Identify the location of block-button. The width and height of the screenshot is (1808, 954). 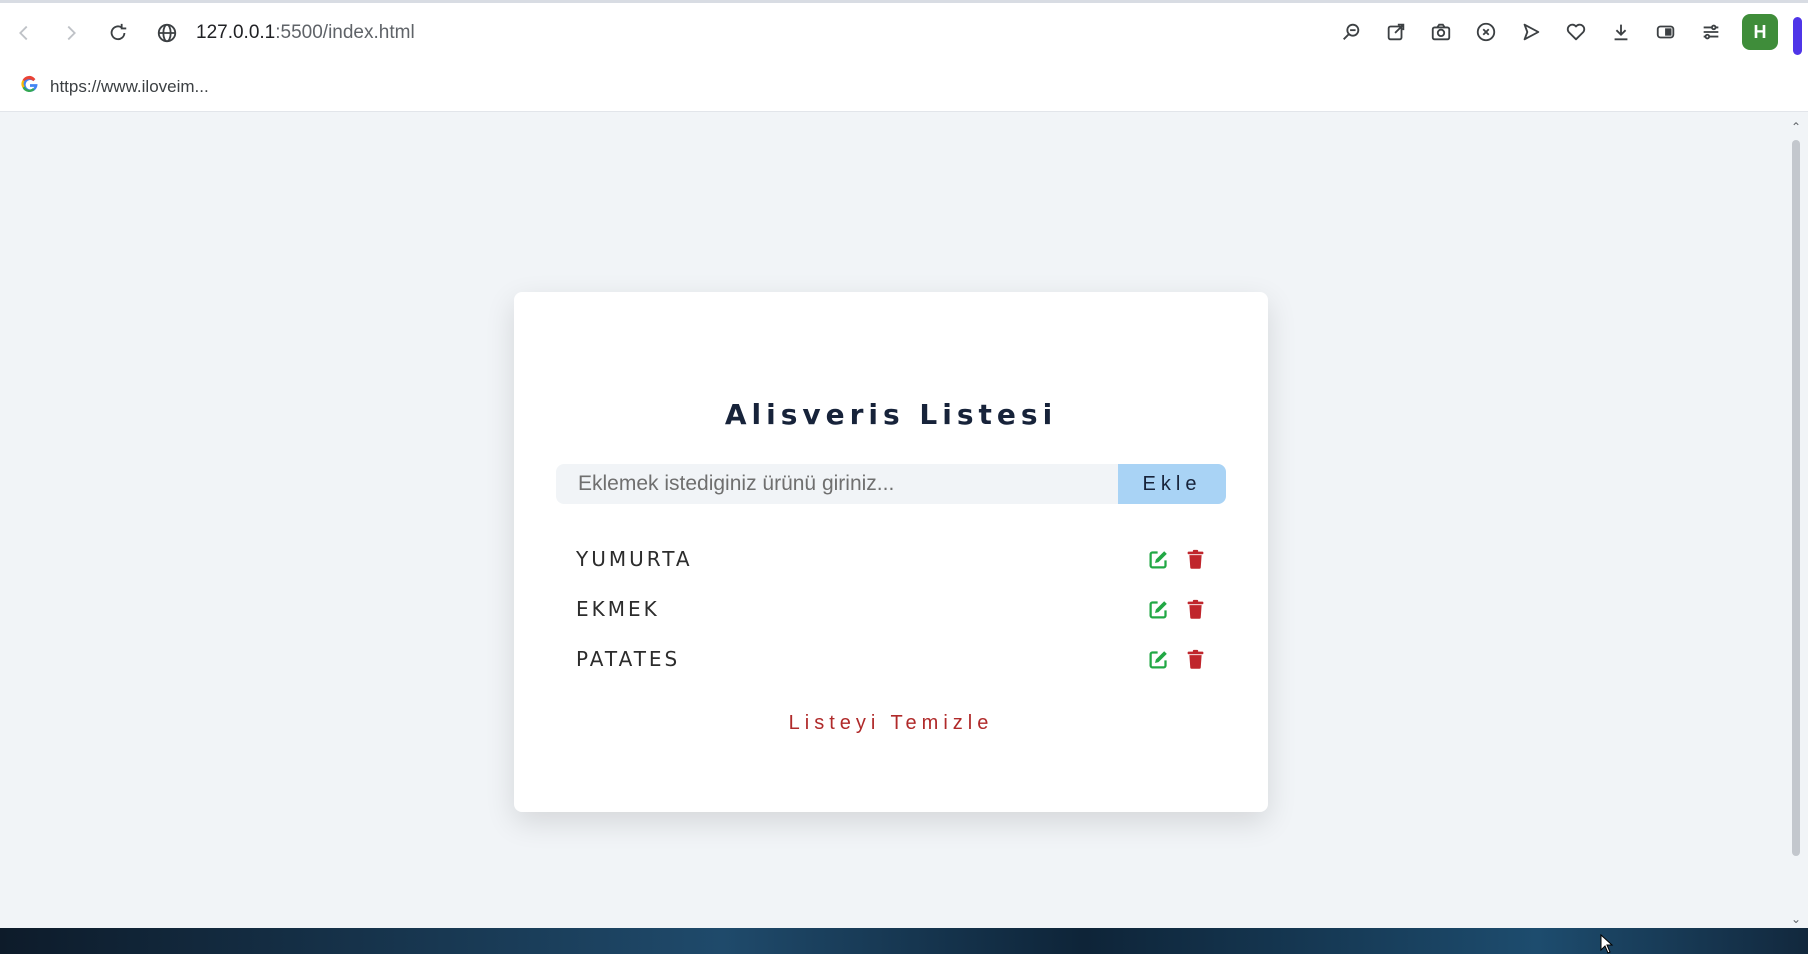
(1486, 32).